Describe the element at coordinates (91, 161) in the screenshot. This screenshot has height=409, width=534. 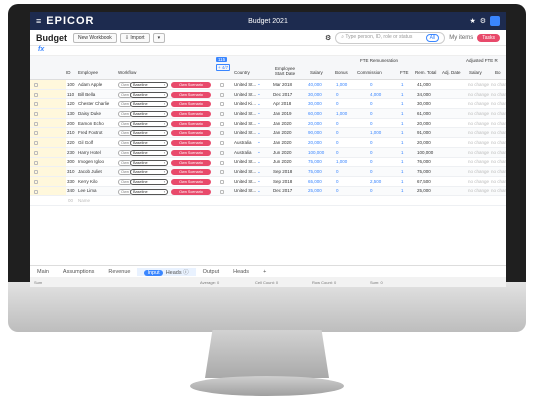
I see `cell-employee: Imogen Igloo` at that location.